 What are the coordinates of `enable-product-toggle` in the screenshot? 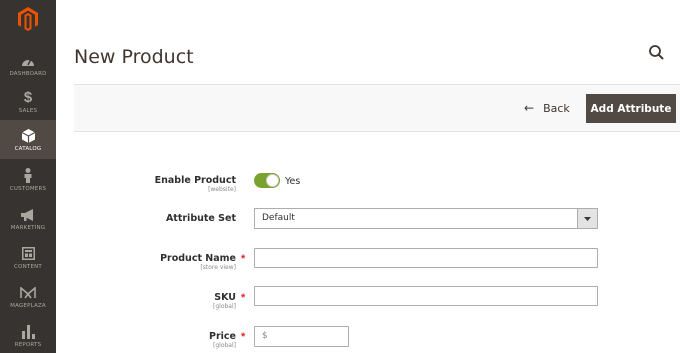 It's located at (267, 180).